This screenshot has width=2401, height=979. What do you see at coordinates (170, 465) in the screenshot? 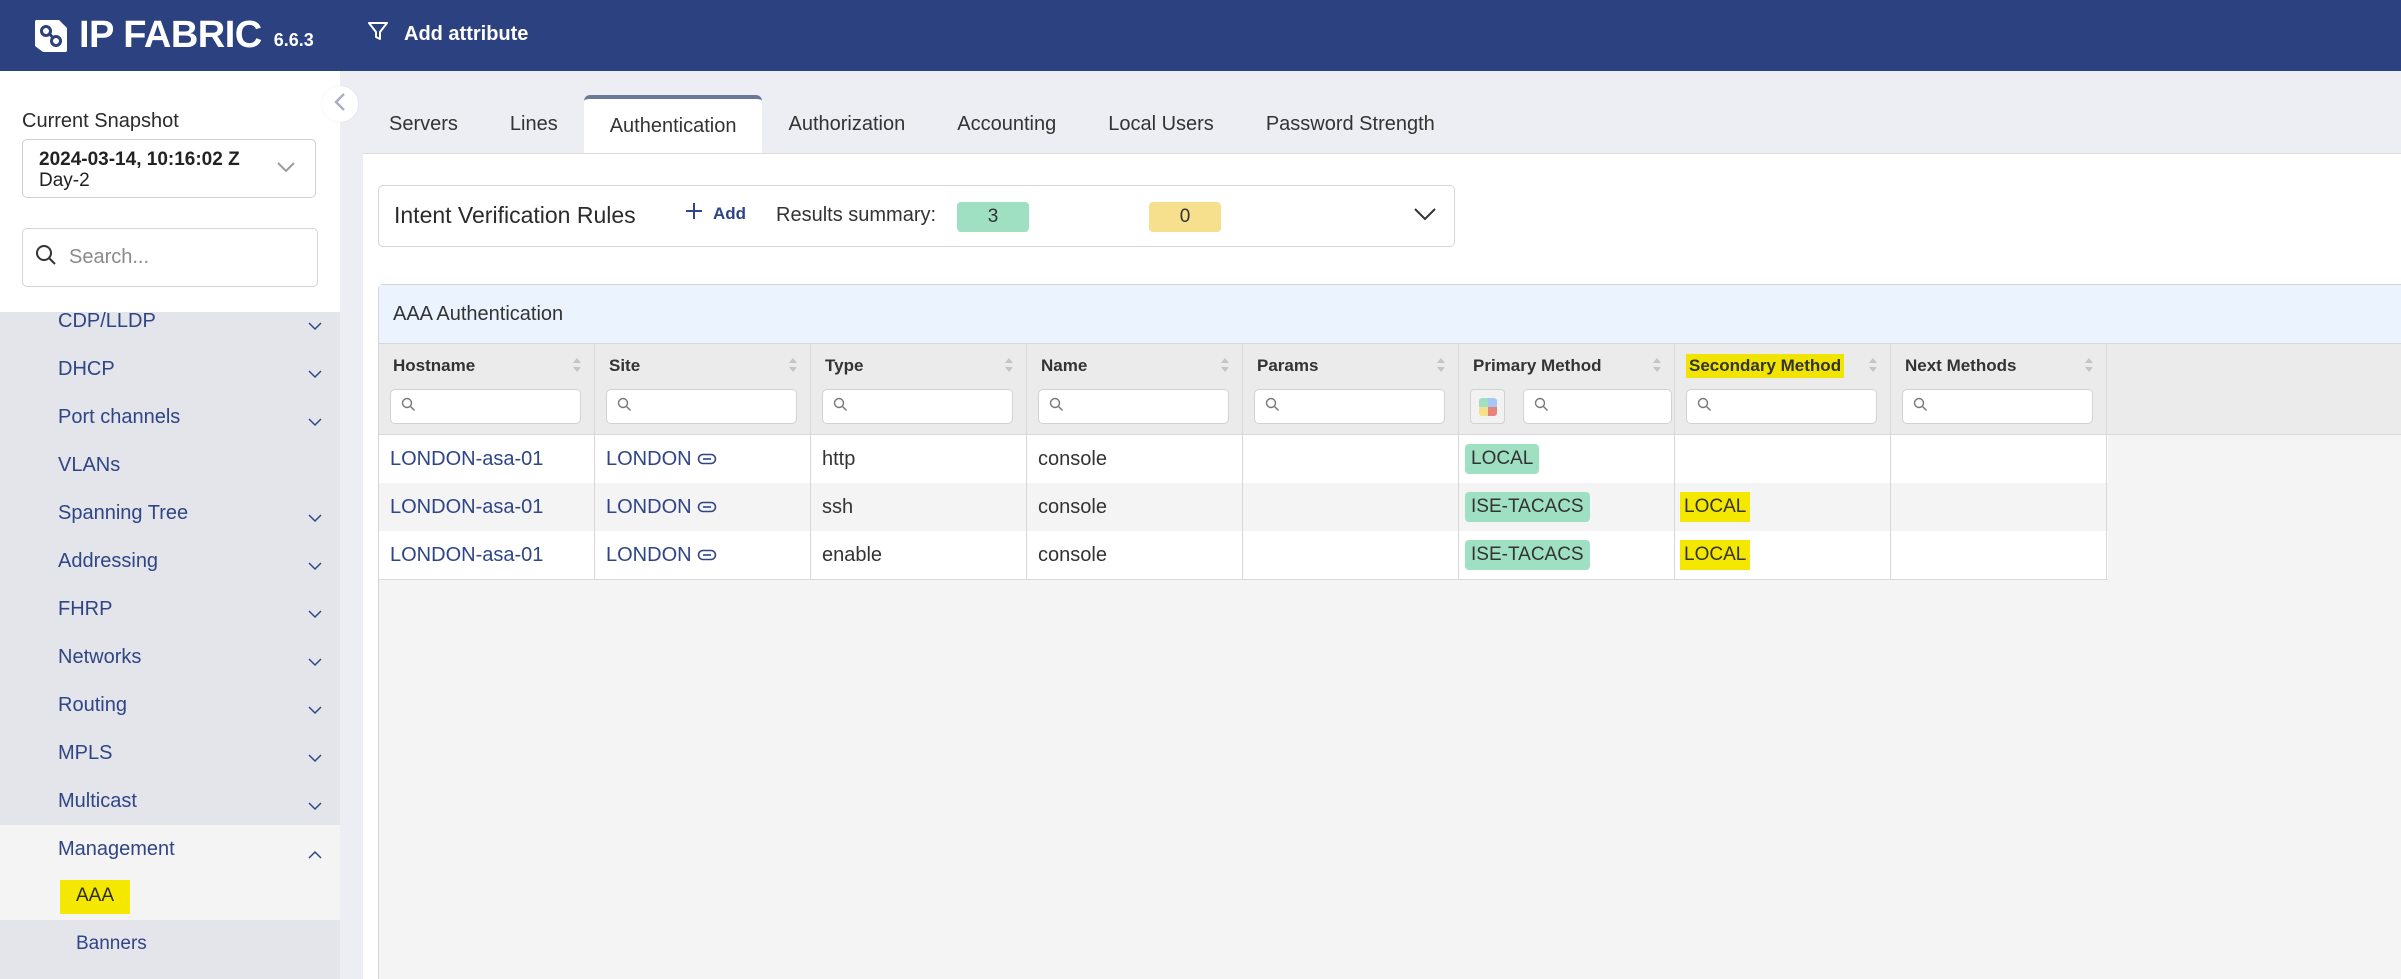
I see `sidebar-item-vlans: VLANs` at bounding box center [170, 465].